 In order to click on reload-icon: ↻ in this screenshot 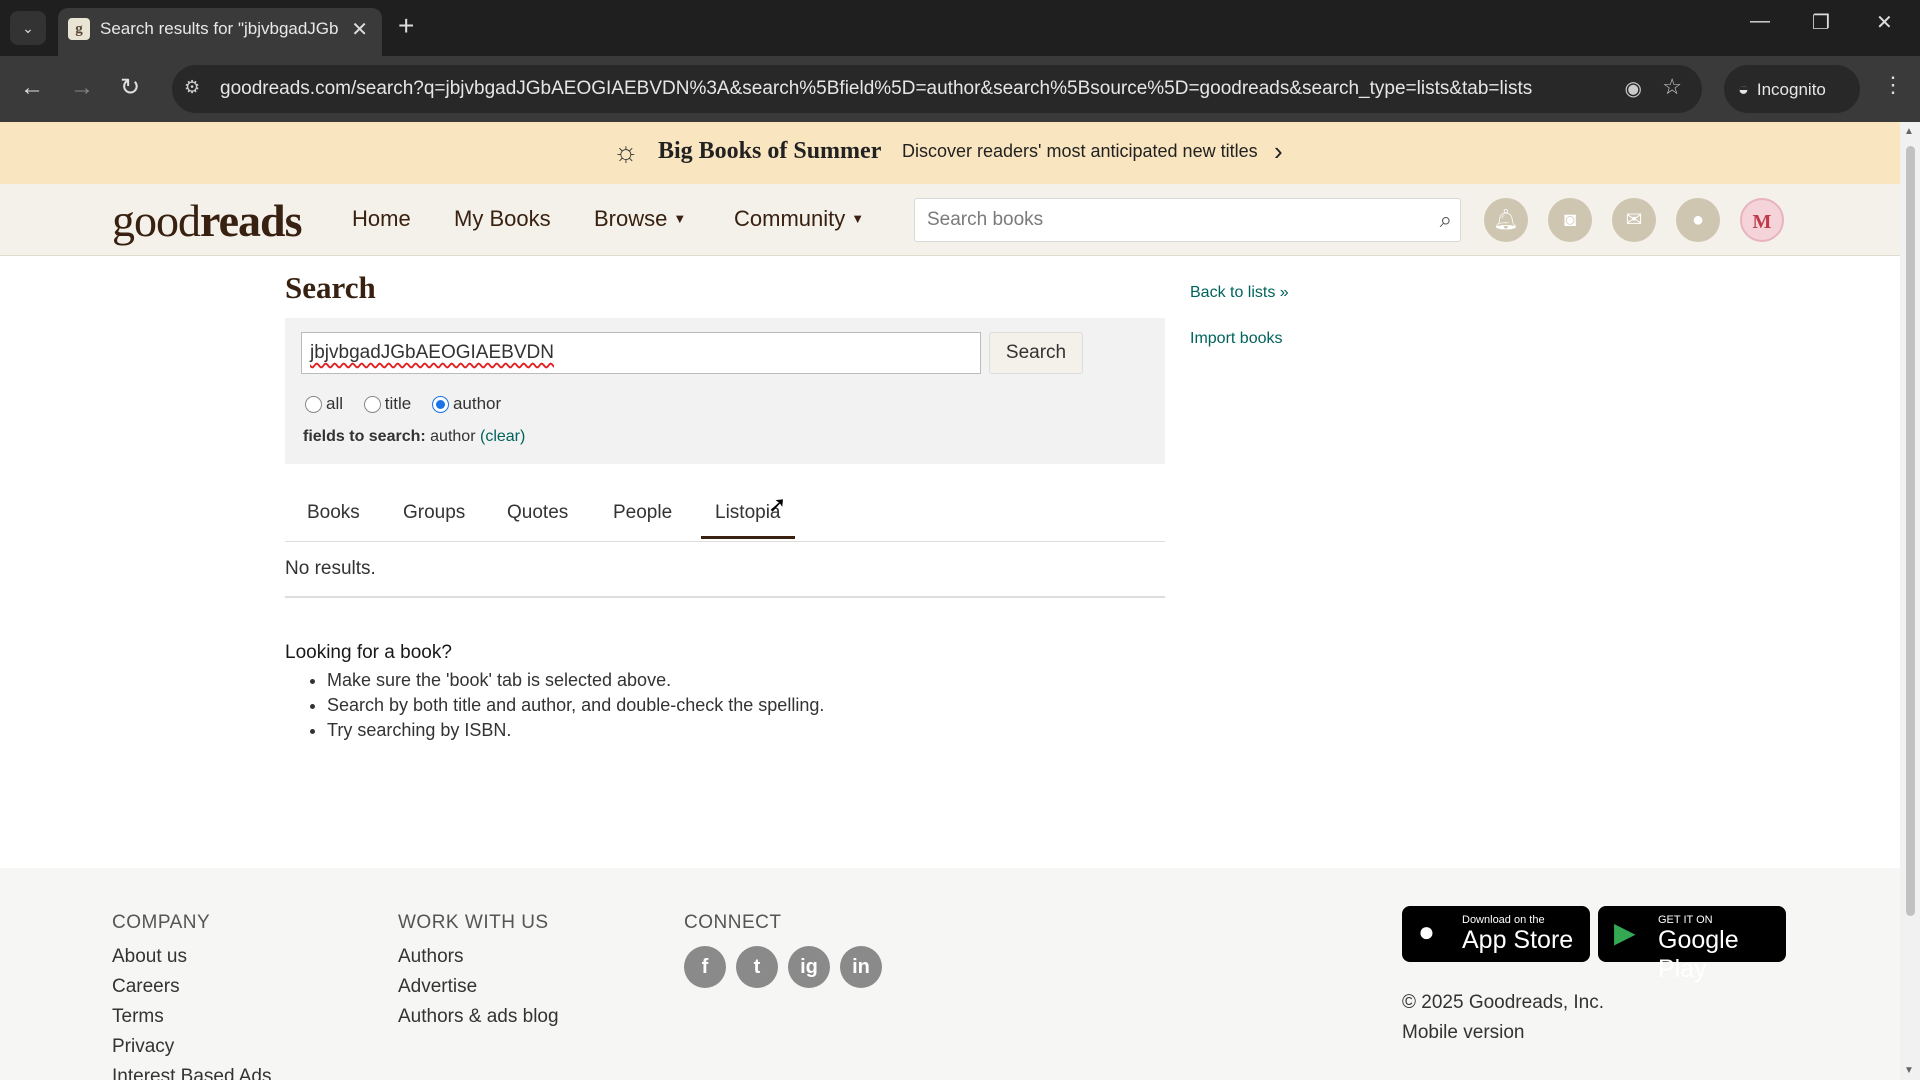, I will do `click(130, 88)`.